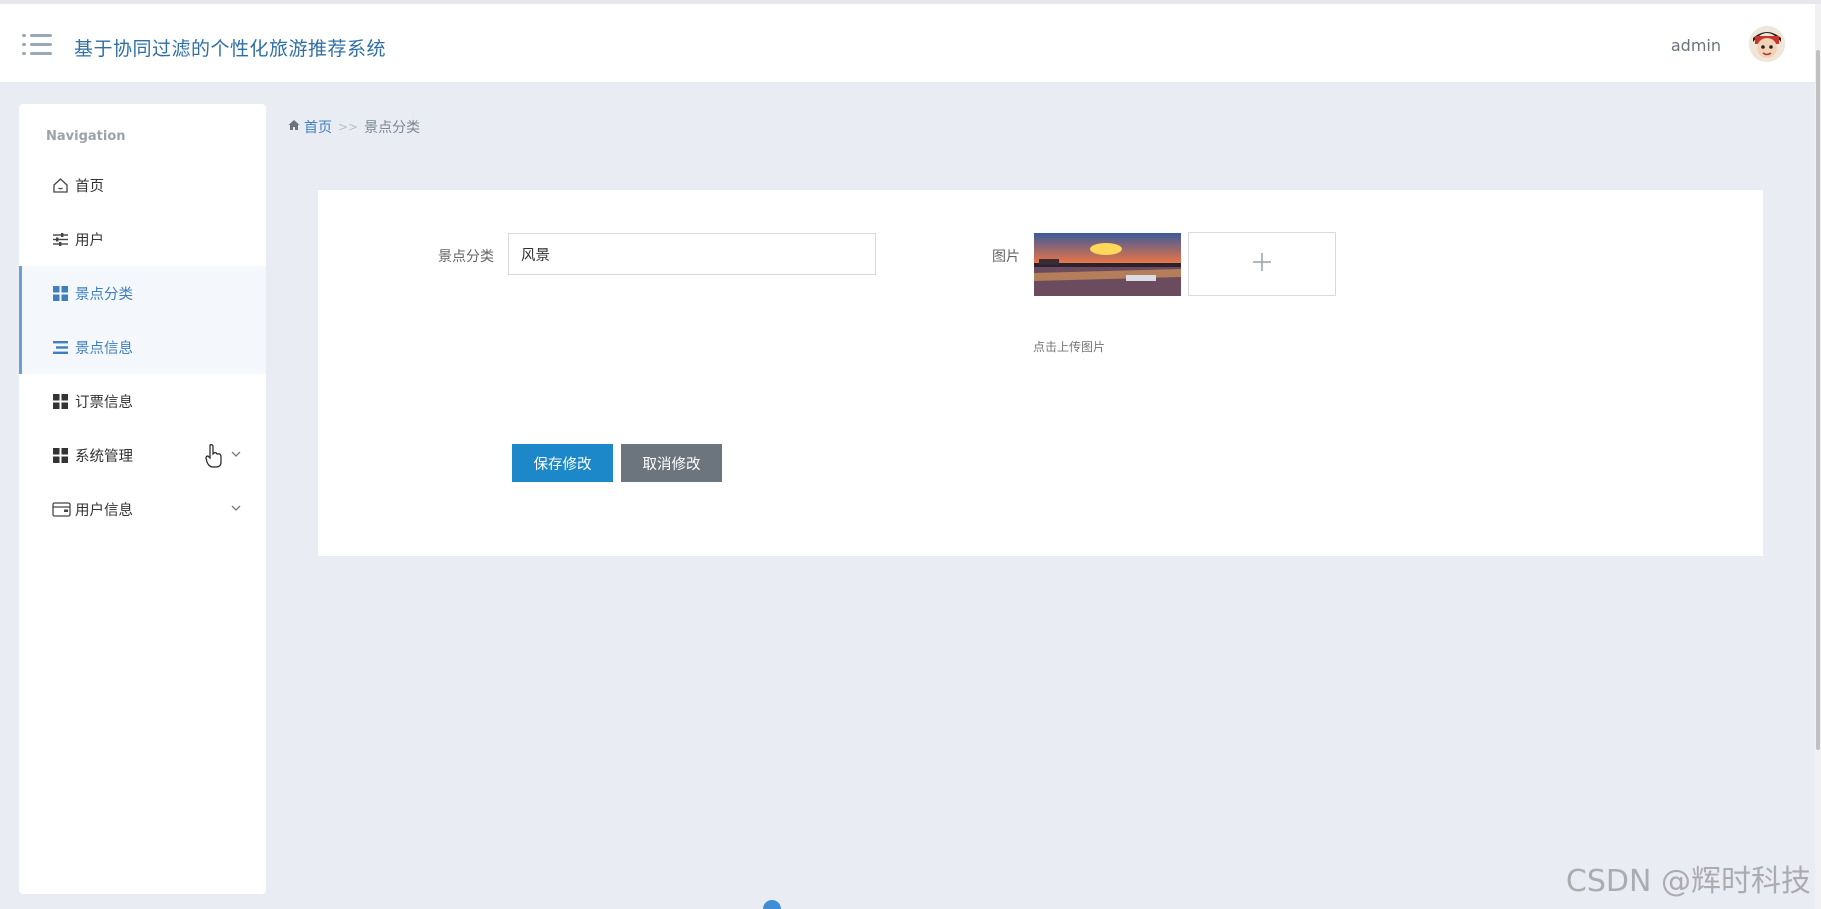 The width and height of the screenshot is (1821, 909). What do you see at coordinates (104, 510) in the screenshot?
I see `sidebar-item-label: 用户信息` at bounding box center [104, 510].